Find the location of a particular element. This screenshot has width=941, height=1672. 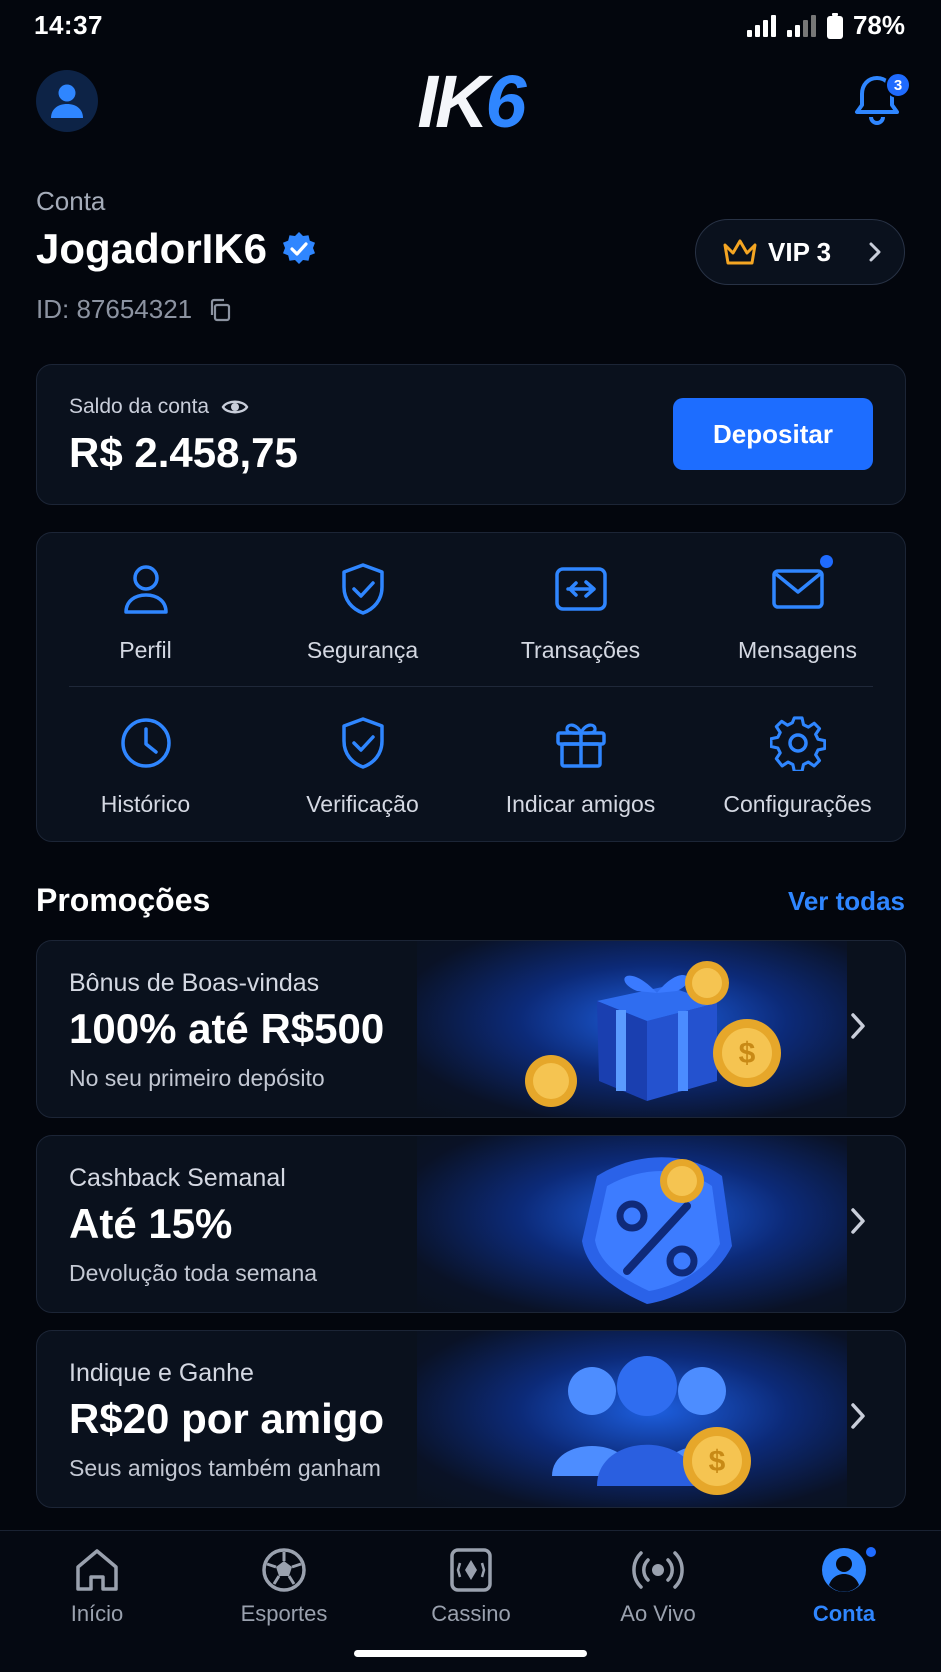

promo-description: No seu primeiro depósito is located at coordinates (197, 1078).